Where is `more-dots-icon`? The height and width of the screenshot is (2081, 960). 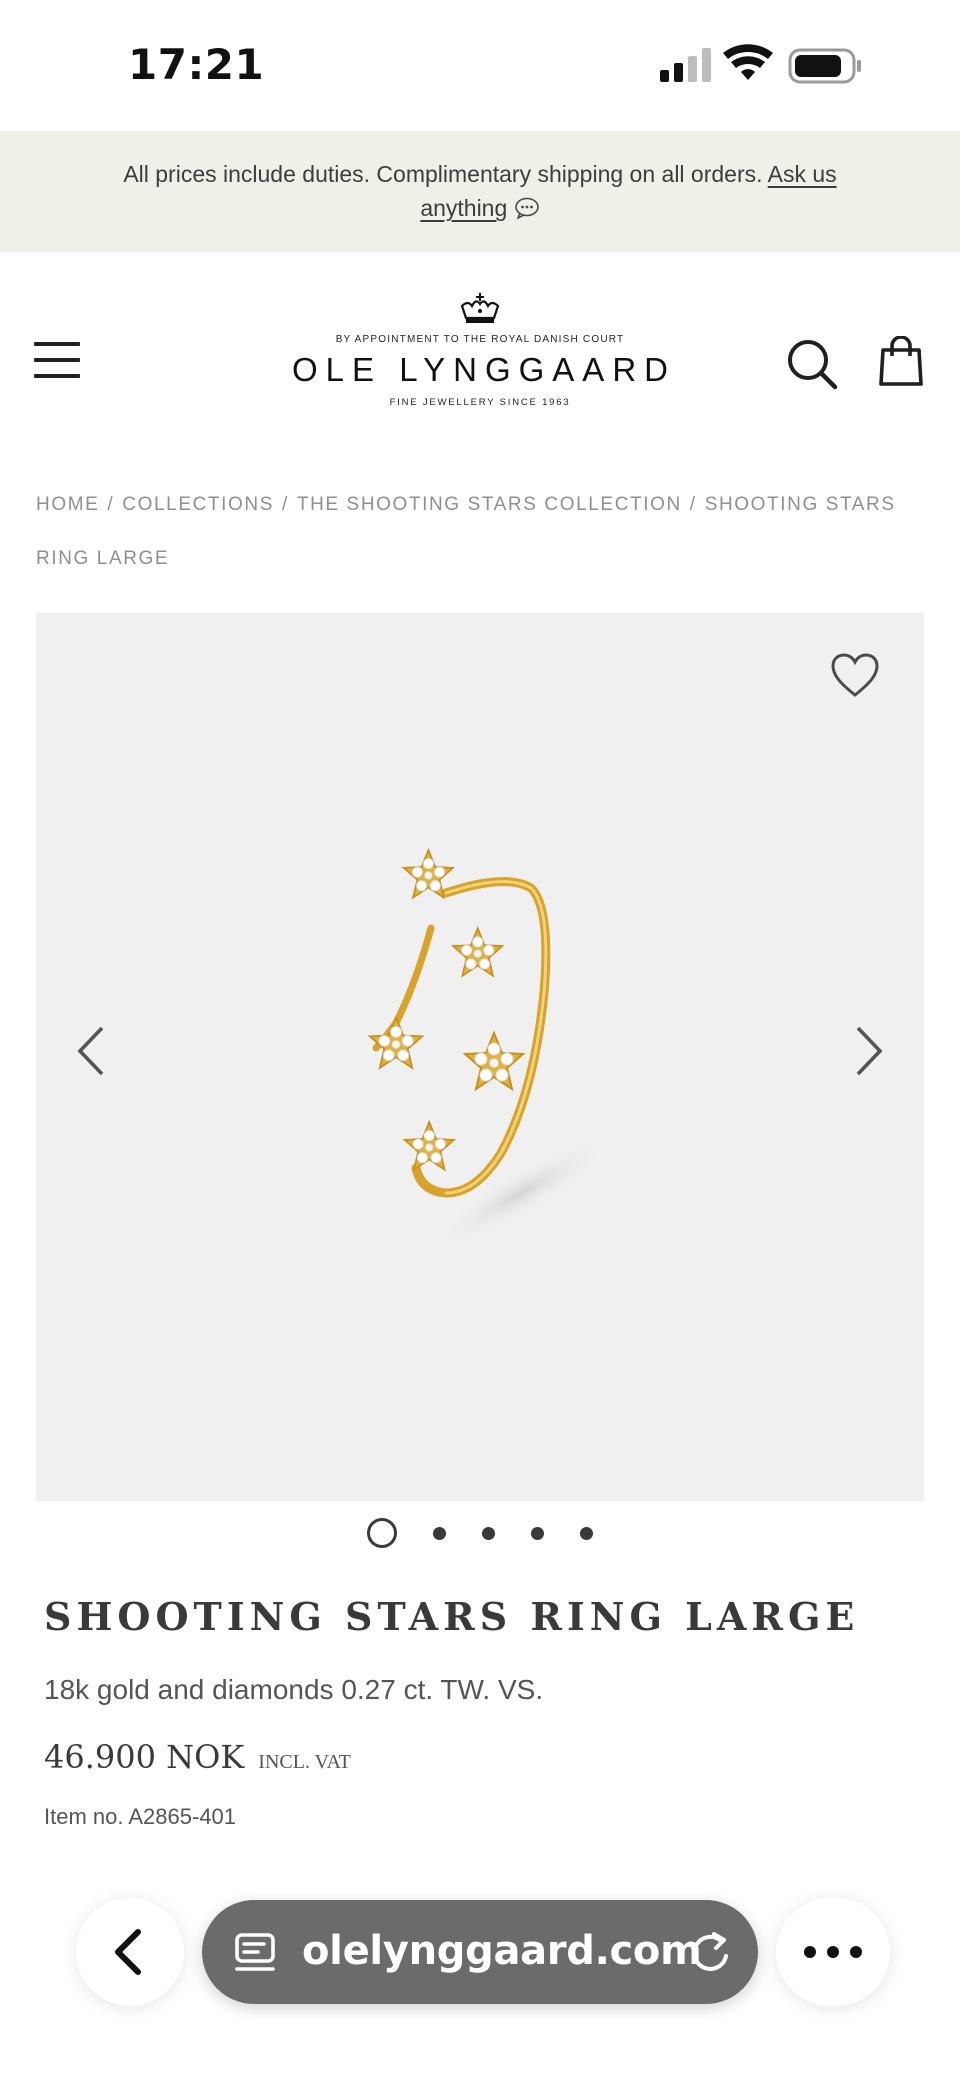 more-dots-icon is located at coordinates (833, 1952).